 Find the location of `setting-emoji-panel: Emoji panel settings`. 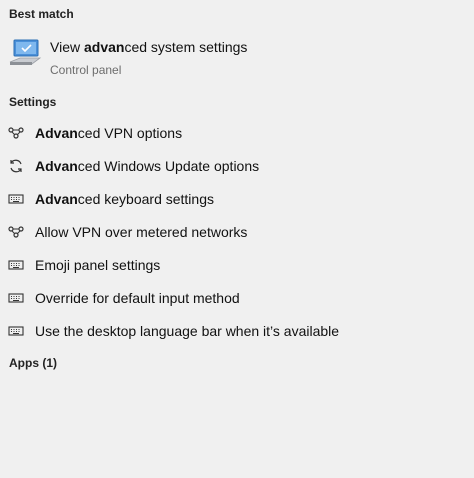

setting-emoji-panel: Emoji panel settings is located at coordinates (237, 265).